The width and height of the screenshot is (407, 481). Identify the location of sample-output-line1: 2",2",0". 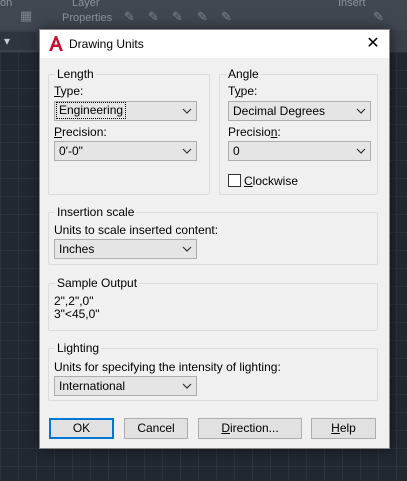
(74, 301).